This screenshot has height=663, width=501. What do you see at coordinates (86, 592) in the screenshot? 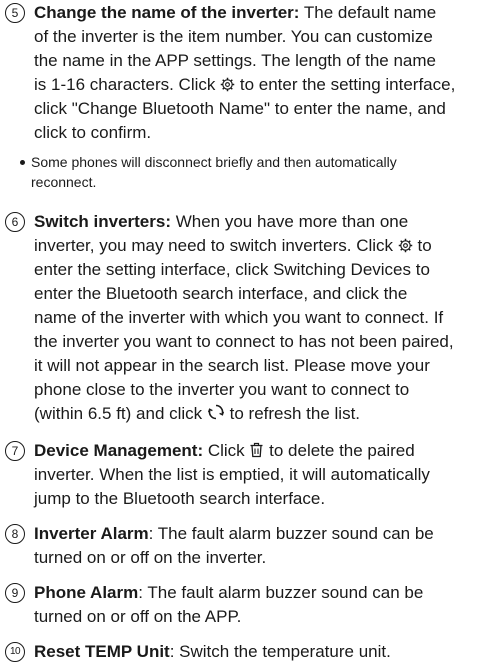
I see `section-title: Phone Alarm` at bounding box center [86, 592].